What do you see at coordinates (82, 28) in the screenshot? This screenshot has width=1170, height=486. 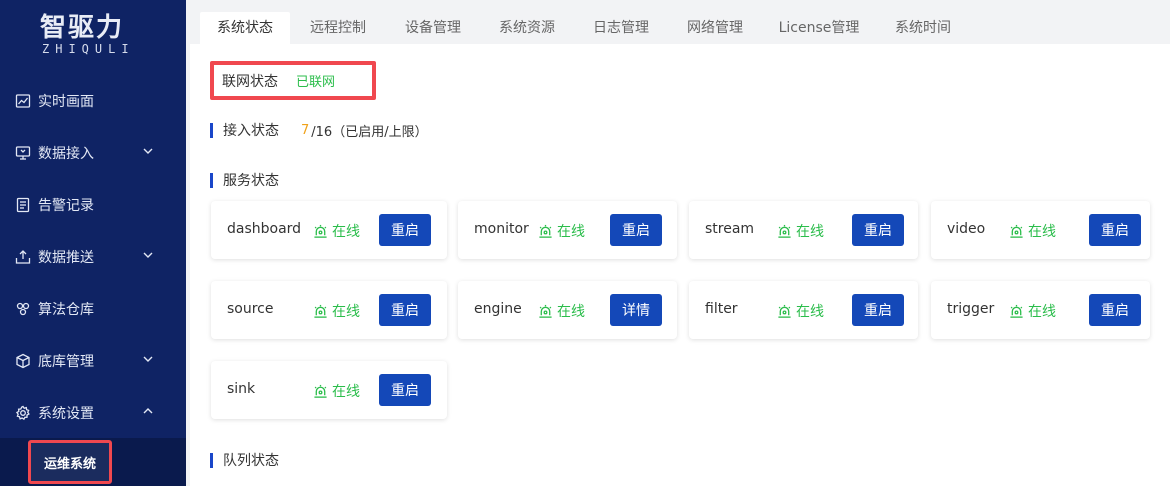 I see `logo-main: 智驱力` at bounding box center [82, 28].